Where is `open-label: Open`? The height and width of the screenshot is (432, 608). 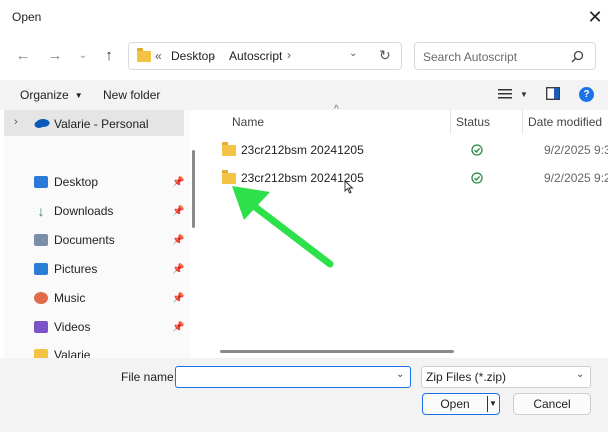 open-label: Open is located at coordinates (455, 404).